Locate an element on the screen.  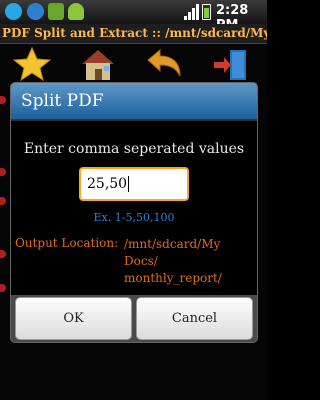
star-icon is located at coordinates (32, 64).